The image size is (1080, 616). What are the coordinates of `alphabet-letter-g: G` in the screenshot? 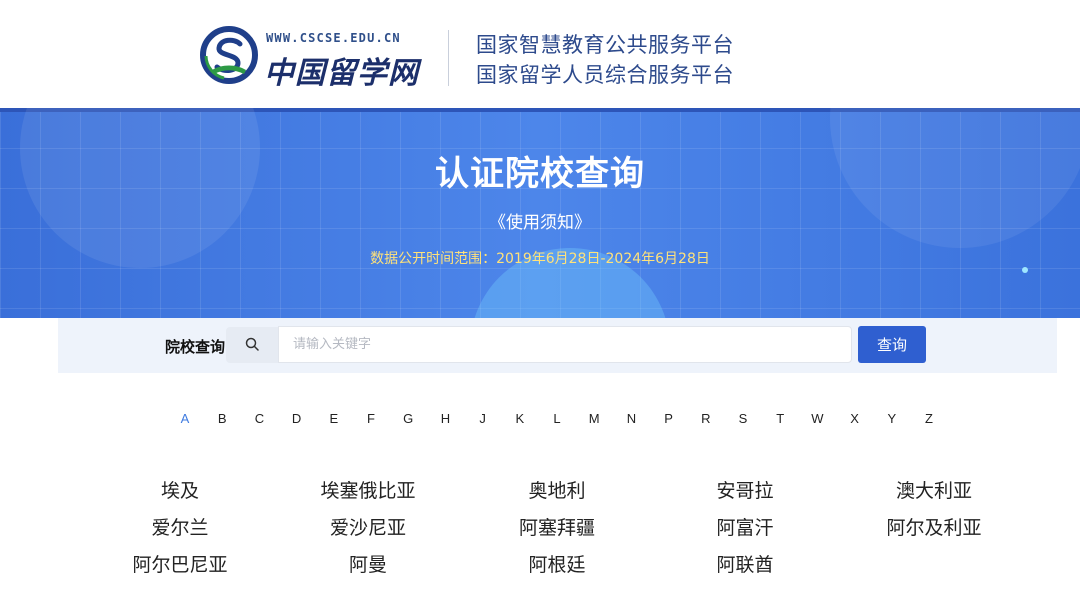 It's located at (408, 418).